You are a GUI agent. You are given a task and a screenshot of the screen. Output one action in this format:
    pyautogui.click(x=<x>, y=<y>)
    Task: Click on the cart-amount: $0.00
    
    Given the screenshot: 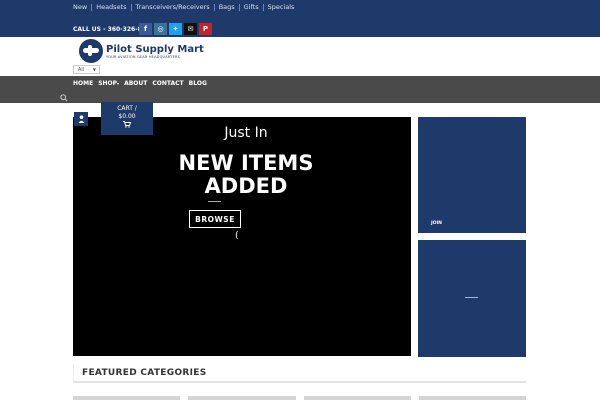 What is the action you would take?
    pyautogui.click(x=127, y=116)
    